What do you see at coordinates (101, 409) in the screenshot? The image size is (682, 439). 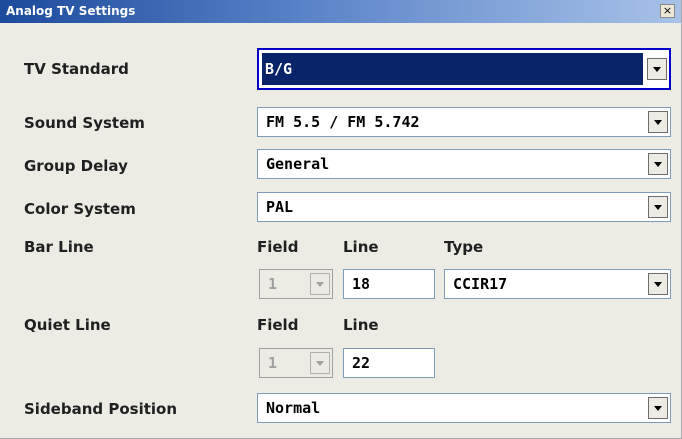 I see `sideband-position-label: Sideband Position` at bounding box center [101, 409].